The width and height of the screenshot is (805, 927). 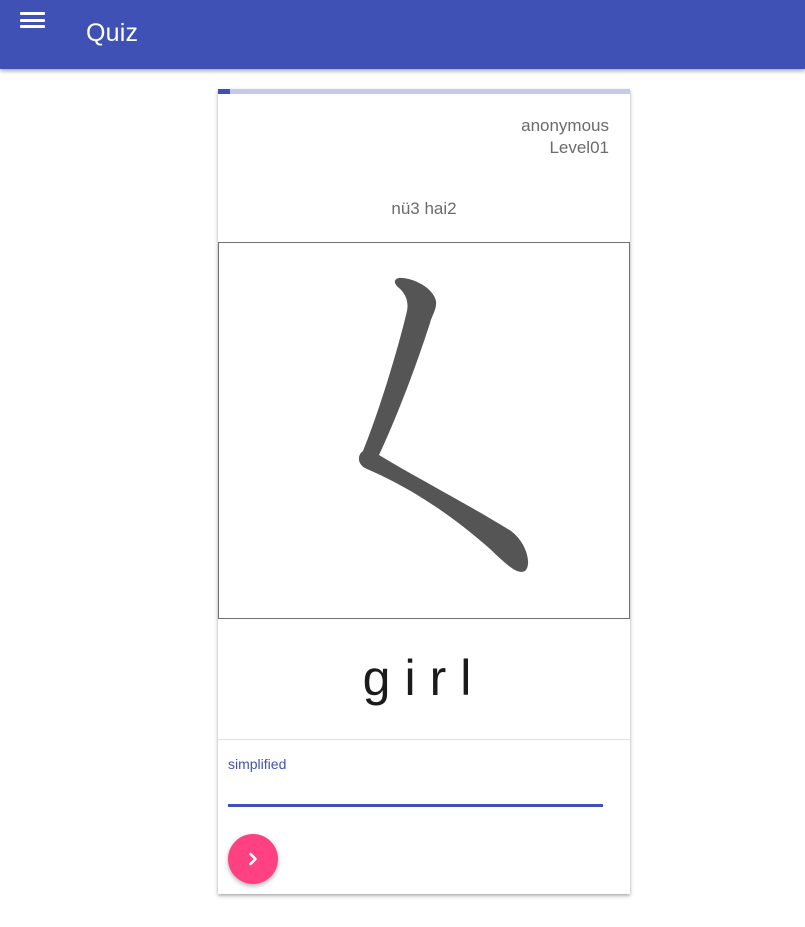 What do you see at coordinates (424, 678) in the screenshot?
I see `meaning-text: girl` at bounding box center [424, 678].